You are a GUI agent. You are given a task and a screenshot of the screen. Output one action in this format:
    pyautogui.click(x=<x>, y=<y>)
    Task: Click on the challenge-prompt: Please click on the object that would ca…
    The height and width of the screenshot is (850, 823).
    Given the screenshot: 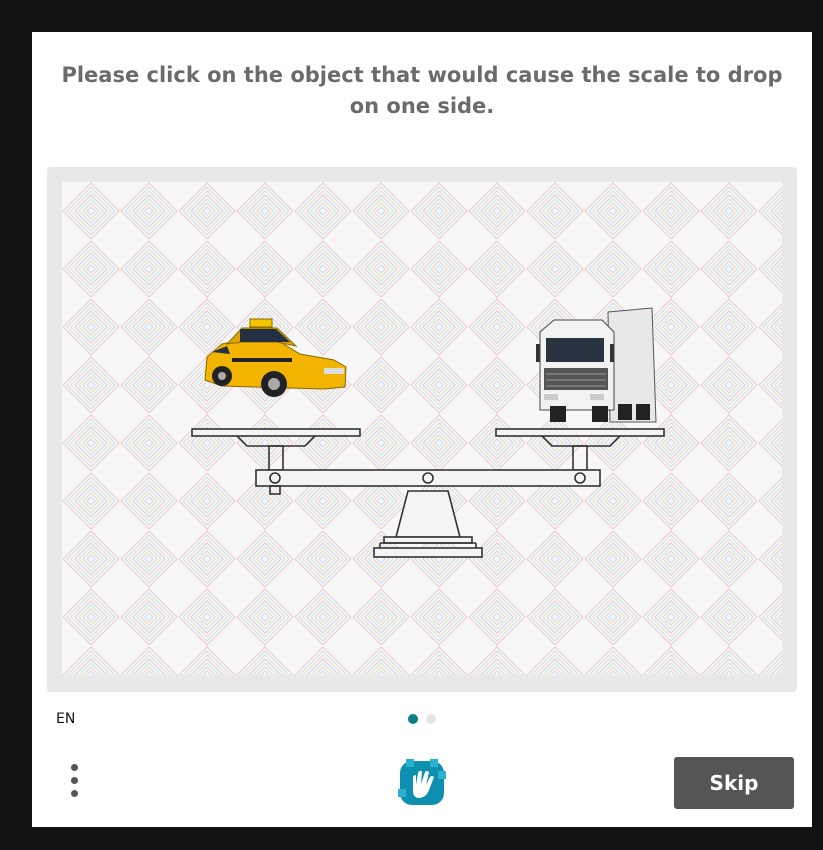 What is the action you would take?
    pyautogui.click(x=422, y=90)
    